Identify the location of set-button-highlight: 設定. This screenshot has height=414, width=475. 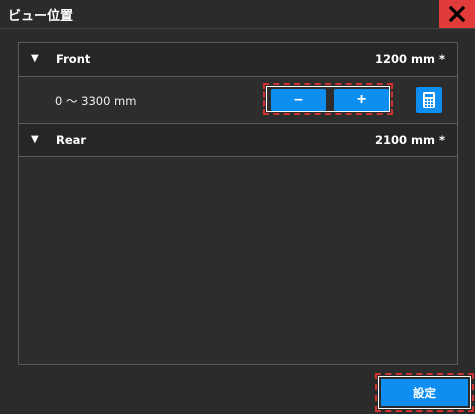
(424, 392).